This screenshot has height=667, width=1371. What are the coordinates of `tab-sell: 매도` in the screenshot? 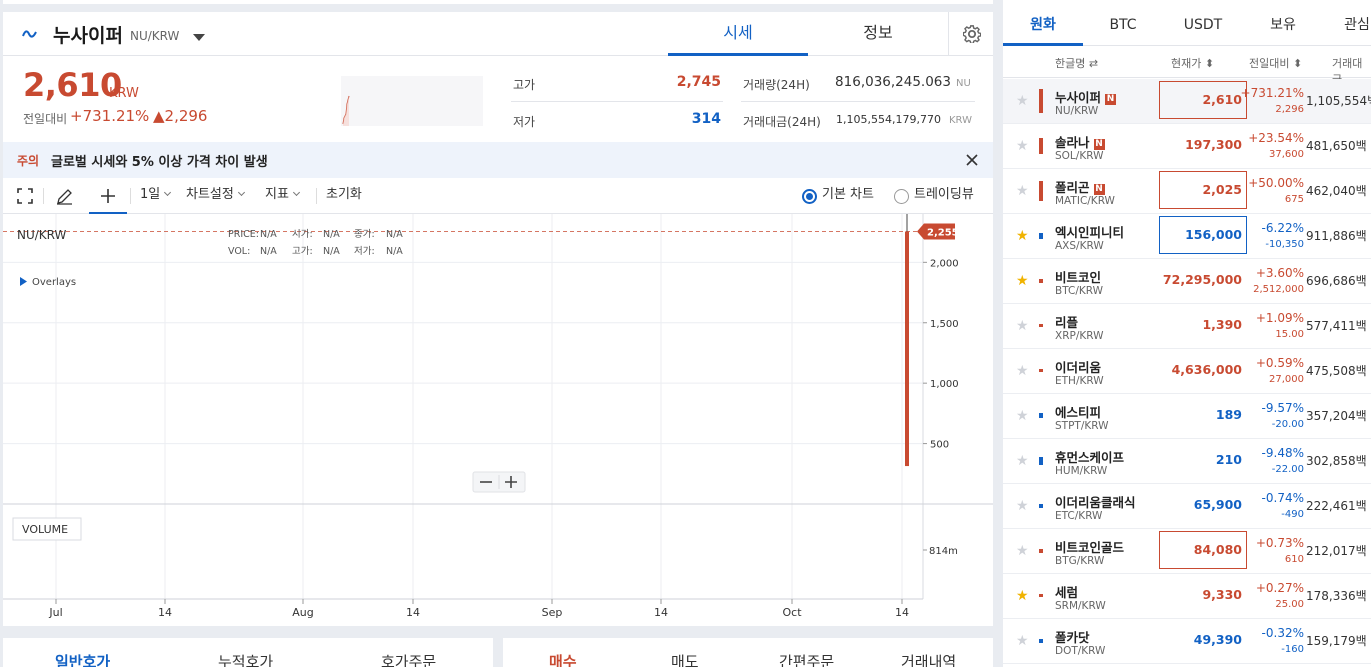 It's located at (685, 659).